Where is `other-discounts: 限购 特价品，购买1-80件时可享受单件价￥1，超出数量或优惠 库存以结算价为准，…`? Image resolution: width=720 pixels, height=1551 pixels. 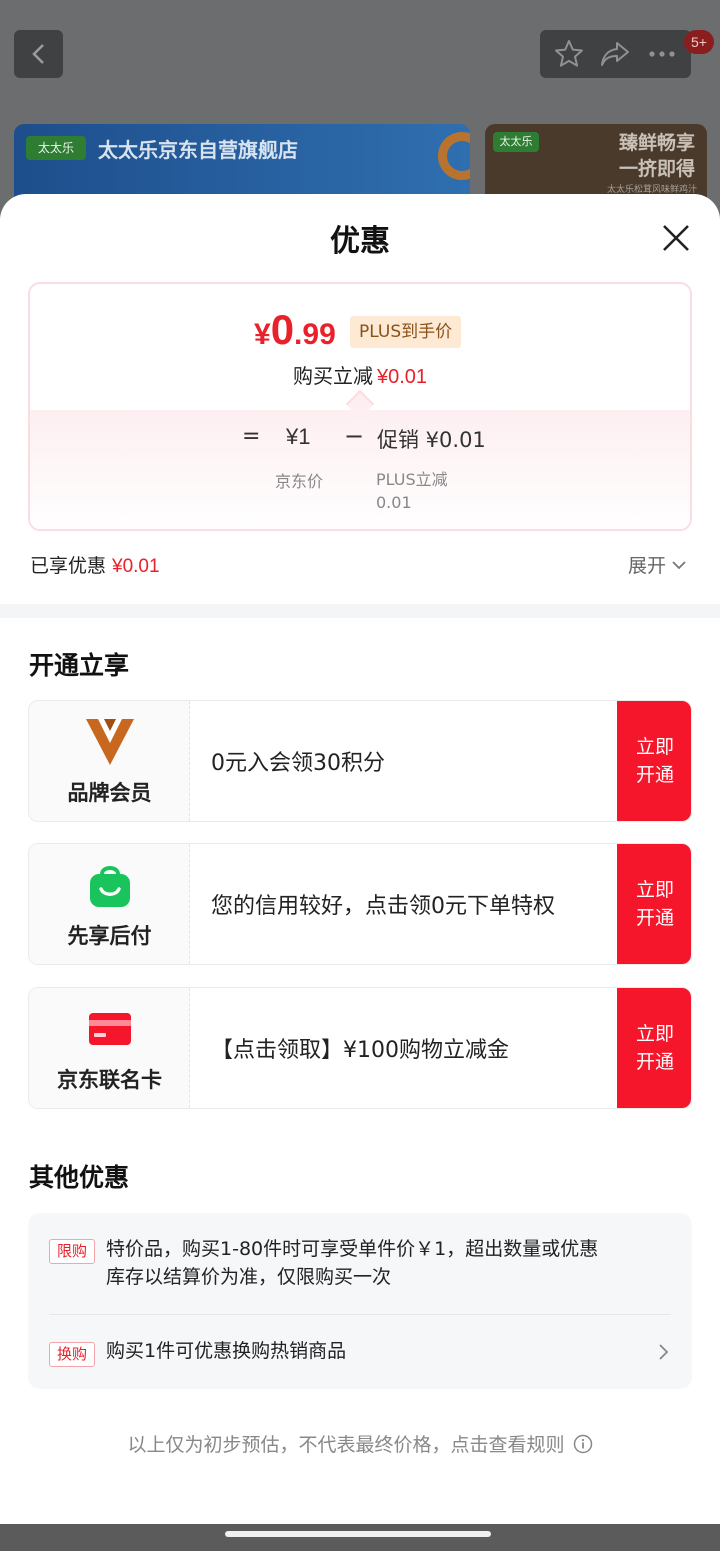
other-discounts: 限购 特价品，购买1-80件时可享受单件价￥1，超出数量或优惠 库存以结算价为准，… is located at coordinates (360, 1301).